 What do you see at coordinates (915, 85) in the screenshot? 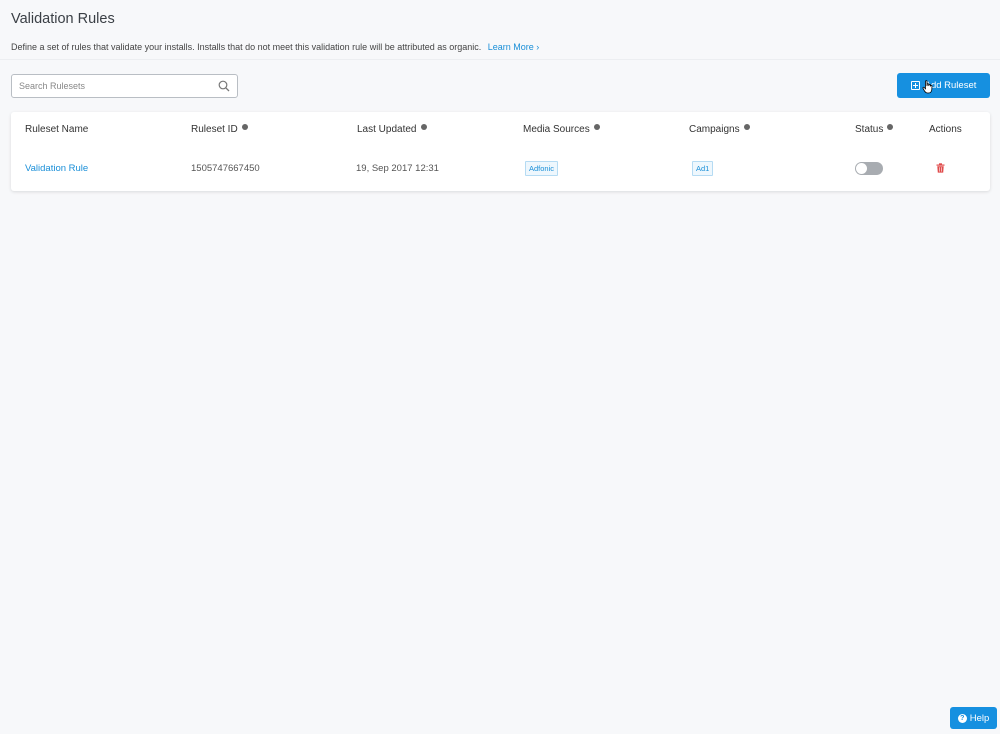
I see `add-icon` at bounding box center [915, 85].